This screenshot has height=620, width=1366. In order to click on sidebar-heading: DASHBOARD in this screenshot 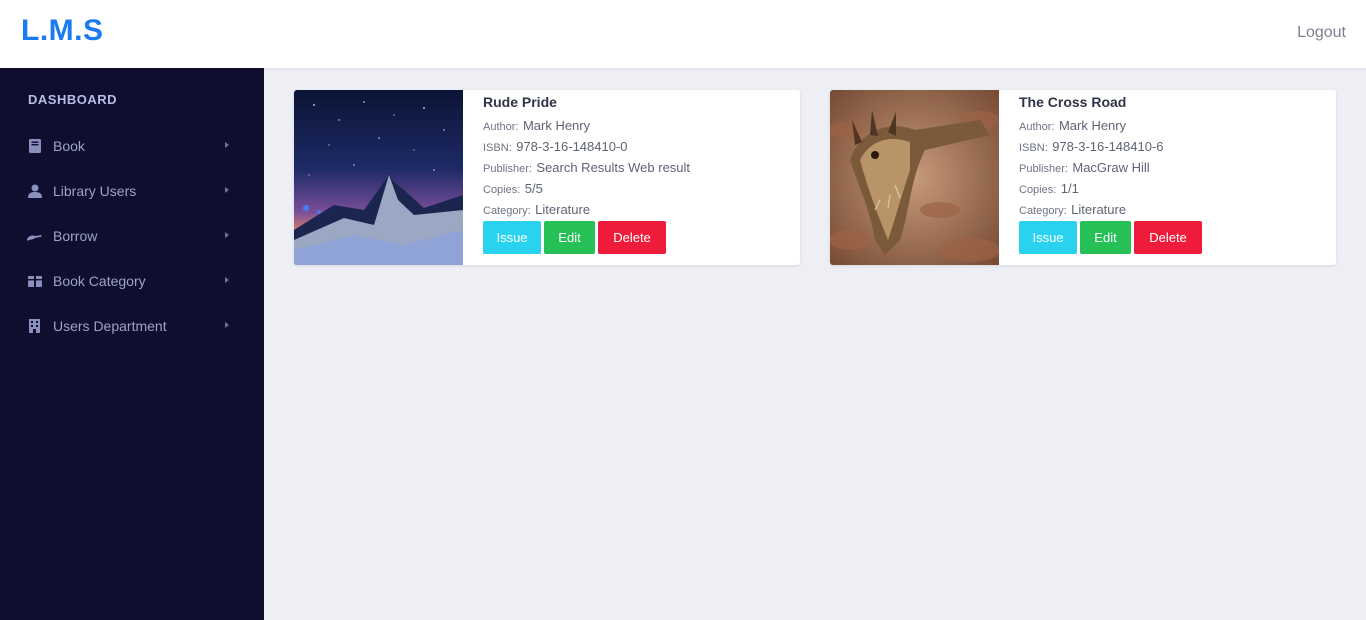, I will do `click(72, 99)`.